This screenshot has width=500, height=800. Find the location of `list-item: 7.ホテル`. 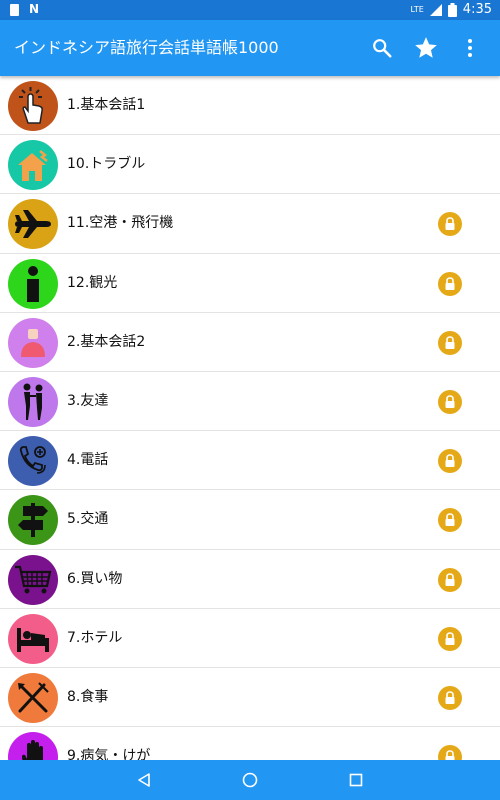

list-item: 7.ホテル is located at coordinates (250, 638).